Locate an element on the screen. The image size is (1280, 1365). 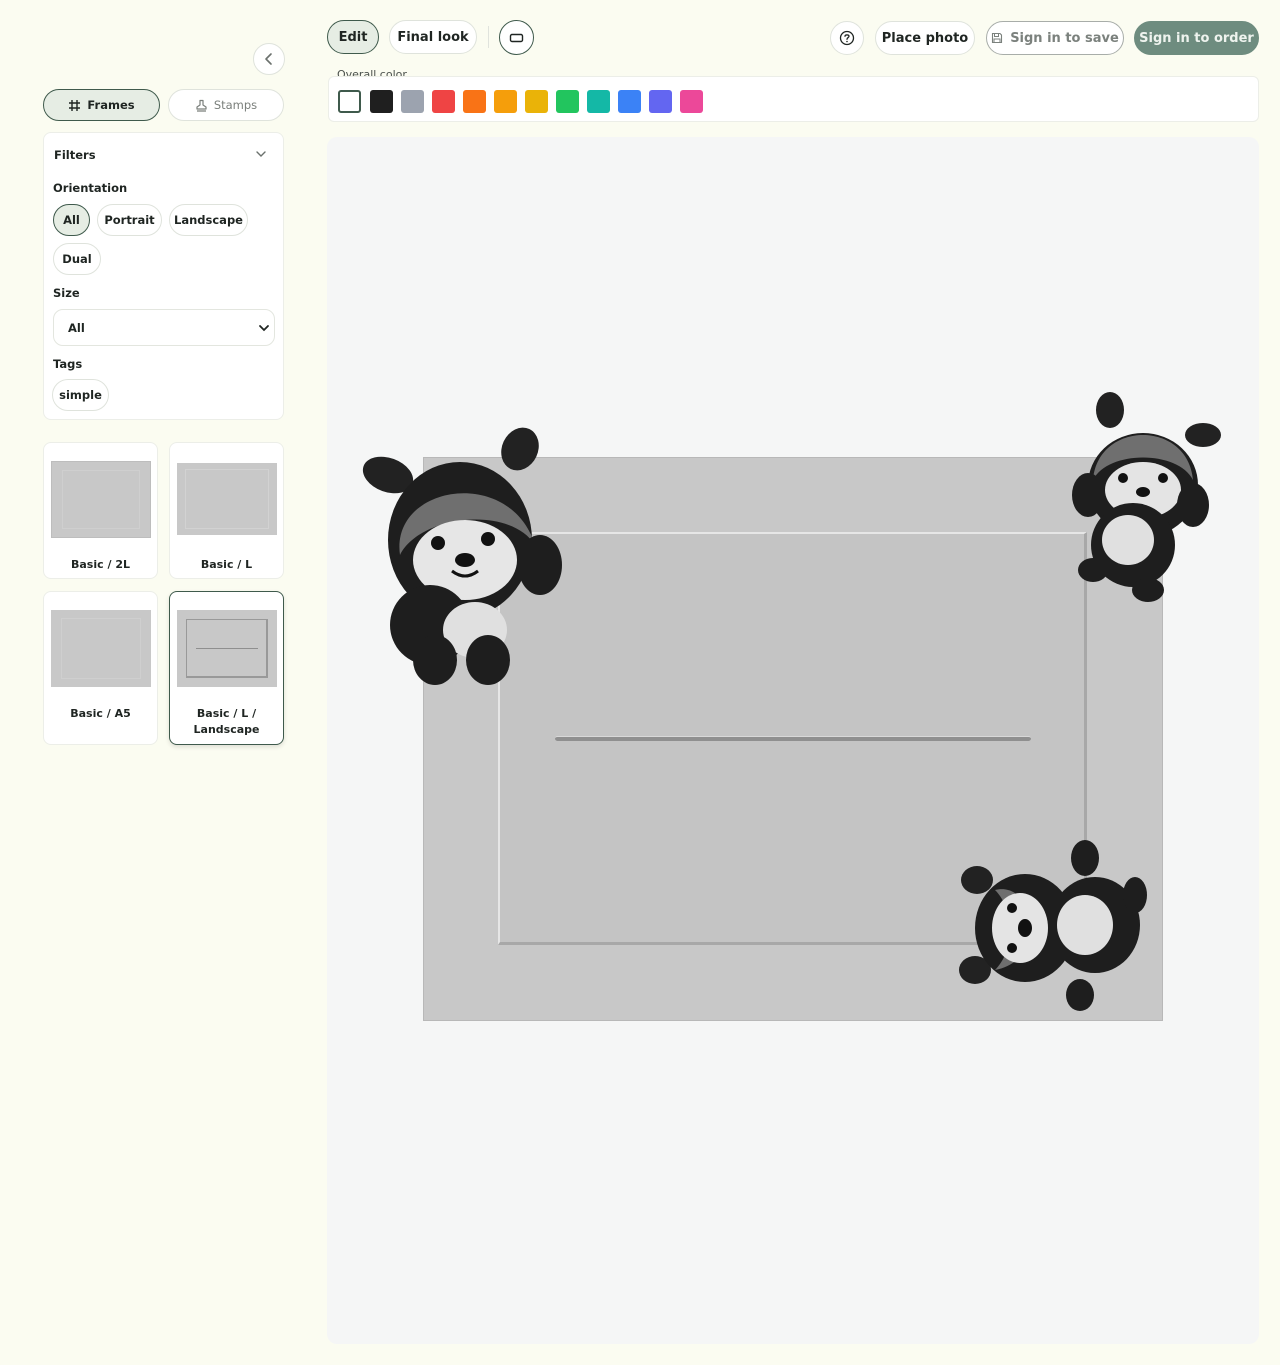
stamp-icon is located at coordinates (201, 105).